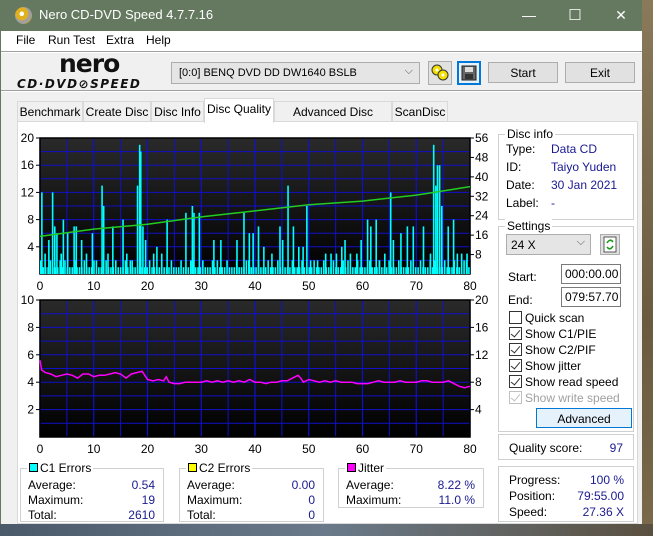  What do you see at coordinates (610, 244) in the screenshot?
I see `refresh-button` at bounding box center [610, 244].